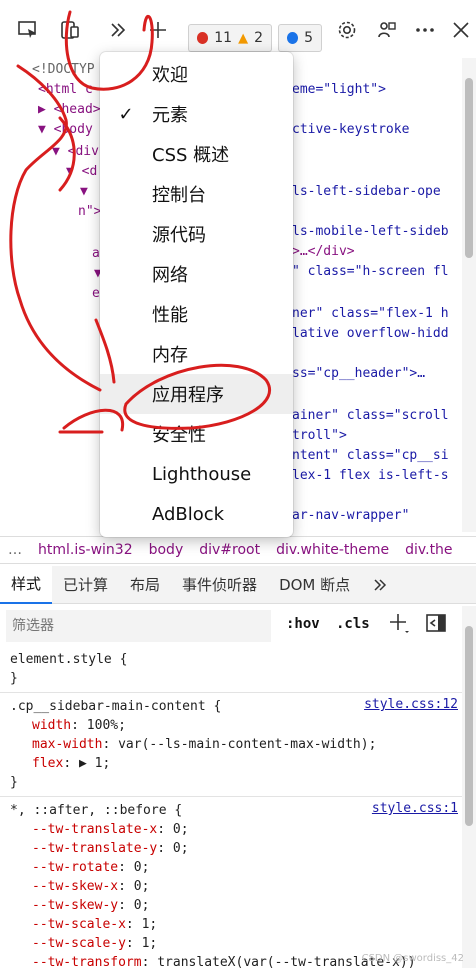 This screenshot has width=476, height=968. I want to click on error-icon, so click(203, 38).